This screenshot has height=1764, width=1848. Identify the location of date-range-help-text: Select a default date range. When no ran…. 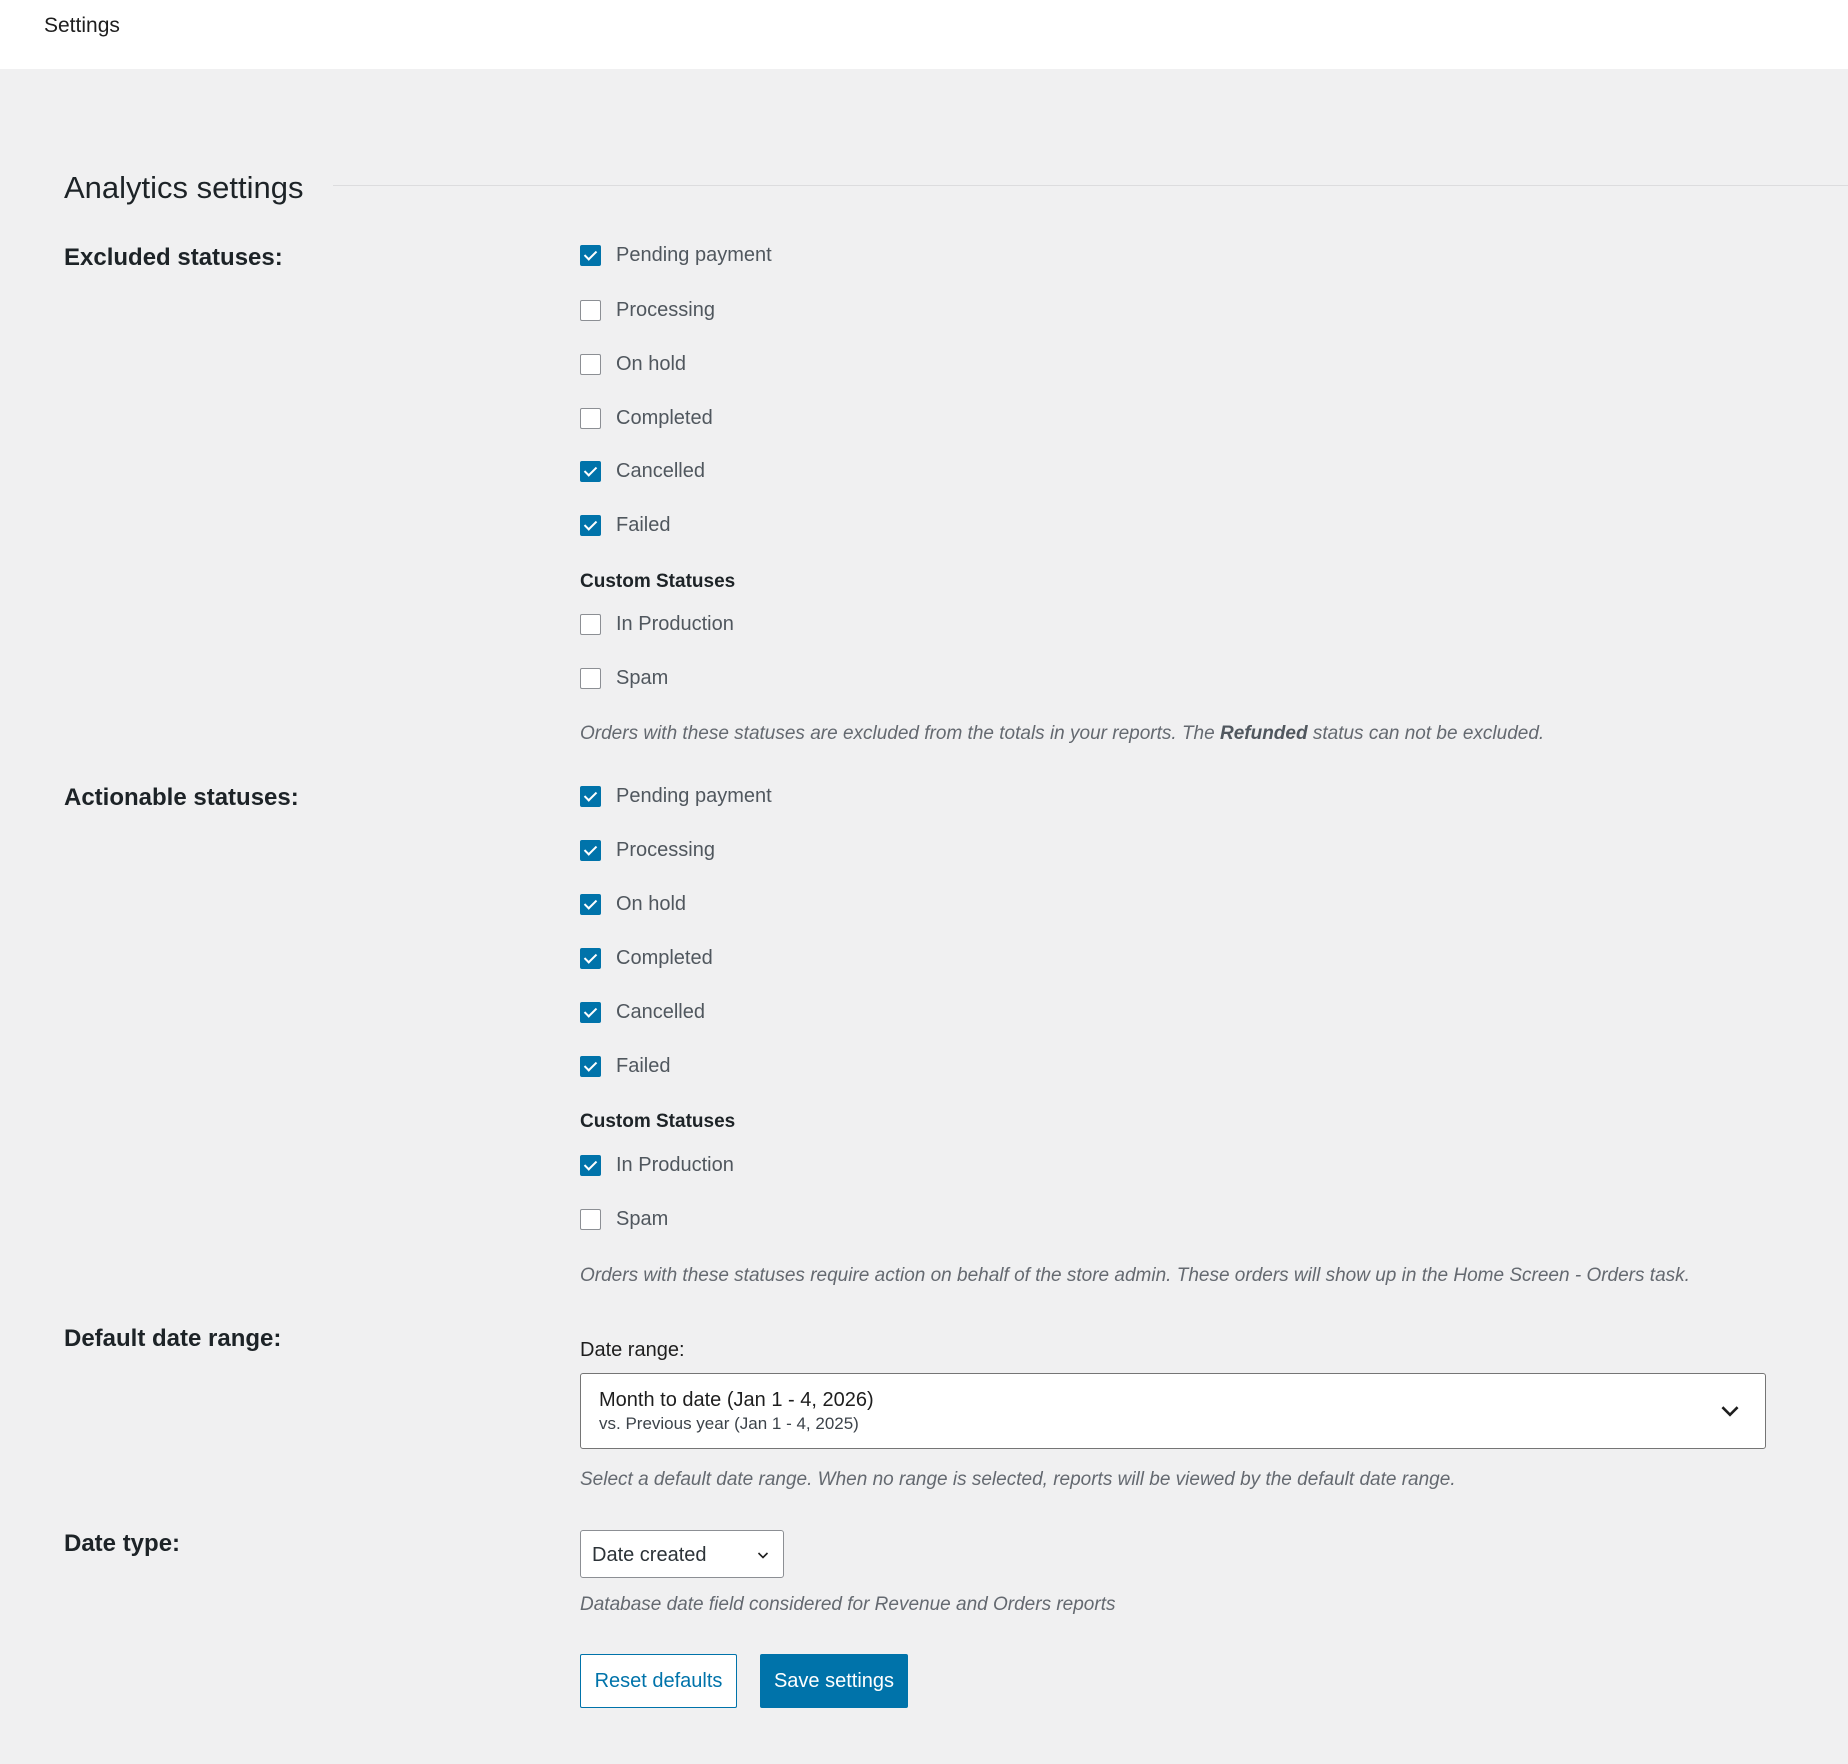
(1018, 1479).